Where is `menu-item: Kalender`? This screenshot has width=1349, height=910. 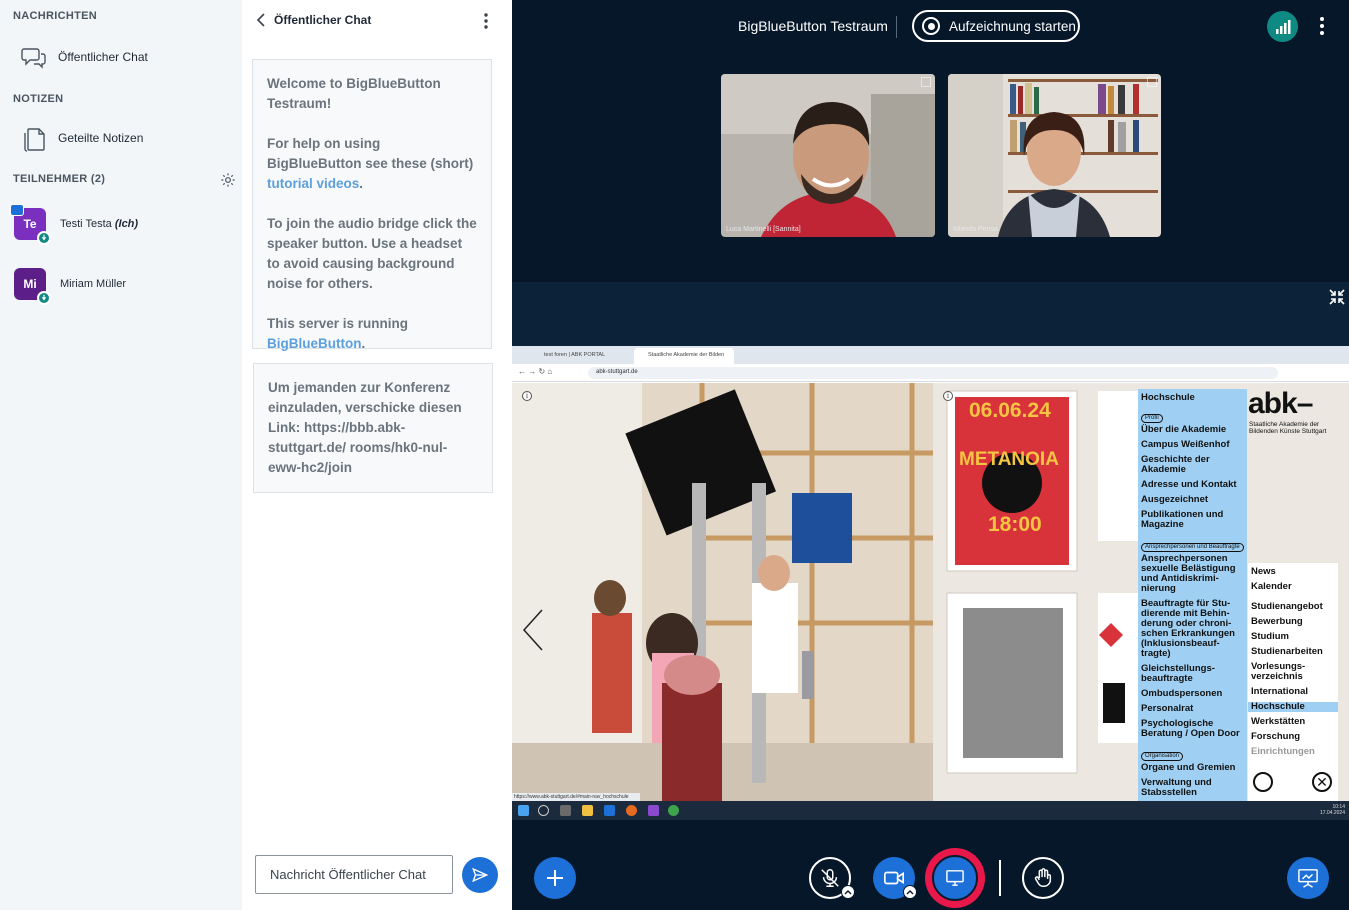
menu-item: Kalender is located at coordinates (1293, 587).